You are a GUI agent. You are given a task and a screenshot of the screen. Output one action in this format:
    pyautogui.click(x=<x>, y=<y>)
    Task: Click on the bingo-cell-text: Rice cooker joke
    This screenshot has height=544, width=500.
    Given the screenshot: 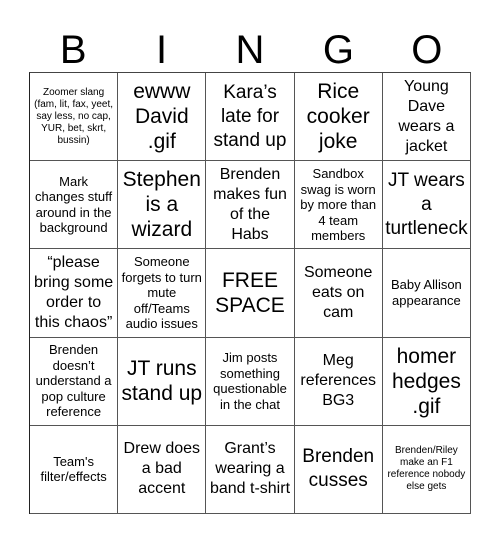 What is the action you would take?
    pyautogui.click(x=338, y=117)
    